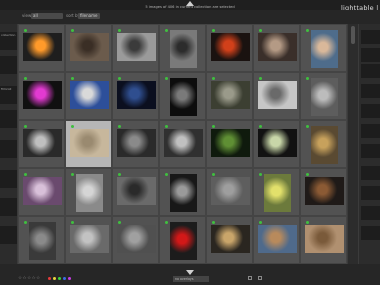  Describe the element at coordinates (190, 272) in the screenshot. I see `collapse-bottom-arrow-icon` at that location.